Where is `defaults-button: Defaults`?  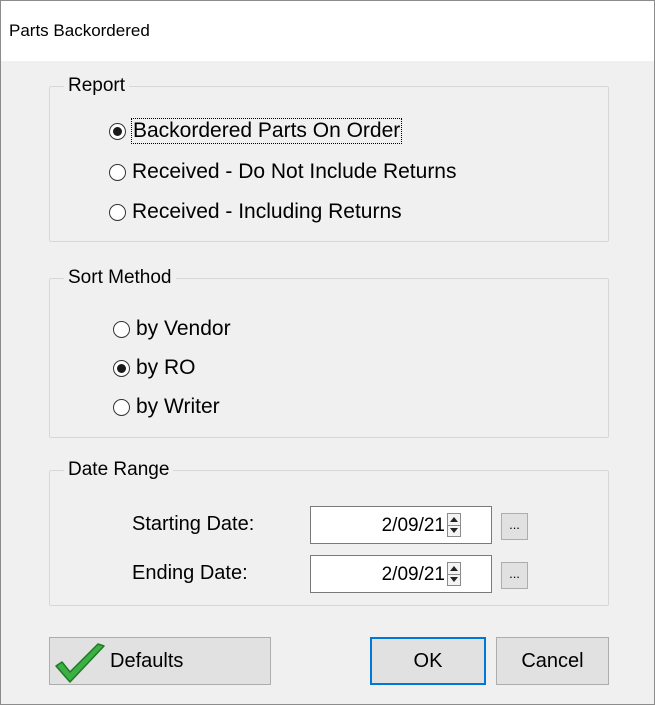
defaults-button: Defaults is located at coordinates (160, 661).